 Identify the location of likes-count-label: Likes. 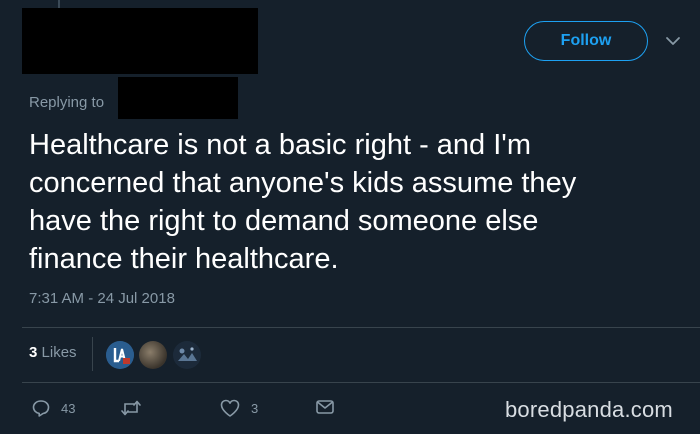
(59, 352).